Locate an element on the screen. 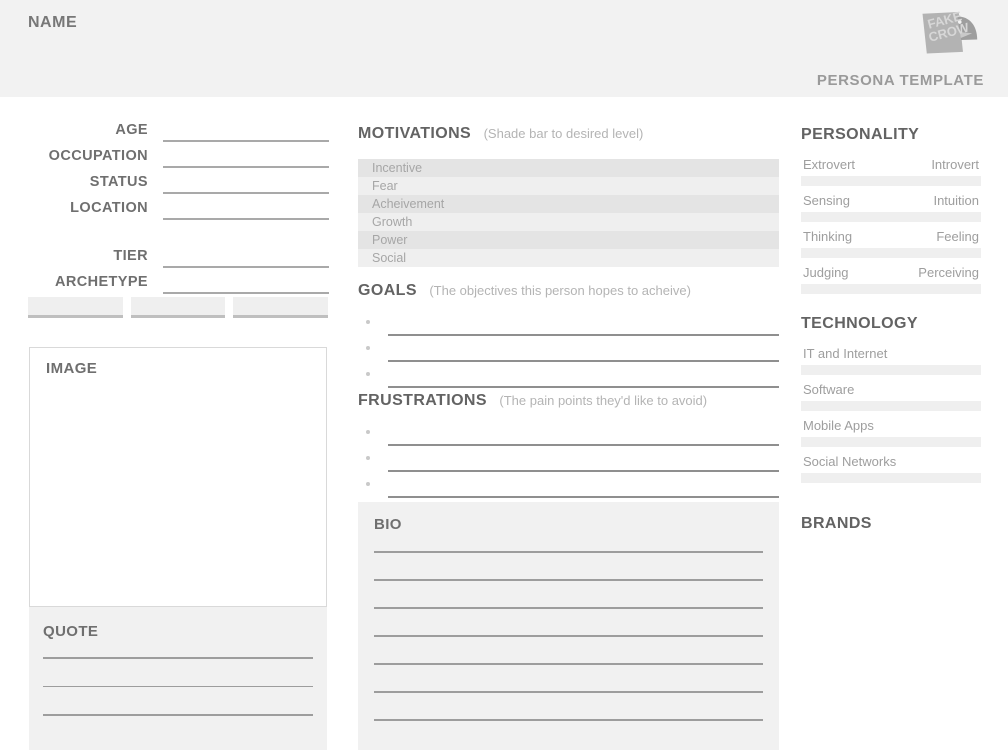 The width and height of the screenshot is (1008, 750). page-title: PERSONA TEMPLATE is located at coordinates (900, 80).